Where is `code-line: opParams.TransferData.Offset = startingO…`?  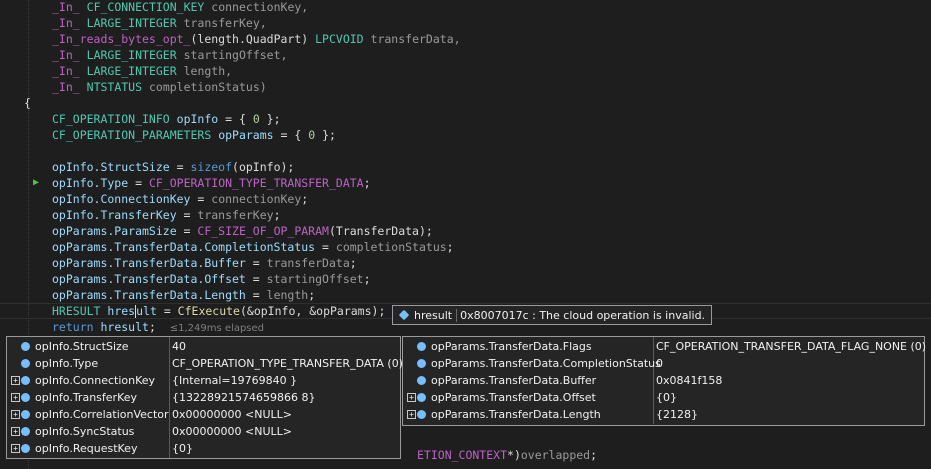
code-line: opParams.TransferData.Offset = startingO… is located at coordinates (211, 279).